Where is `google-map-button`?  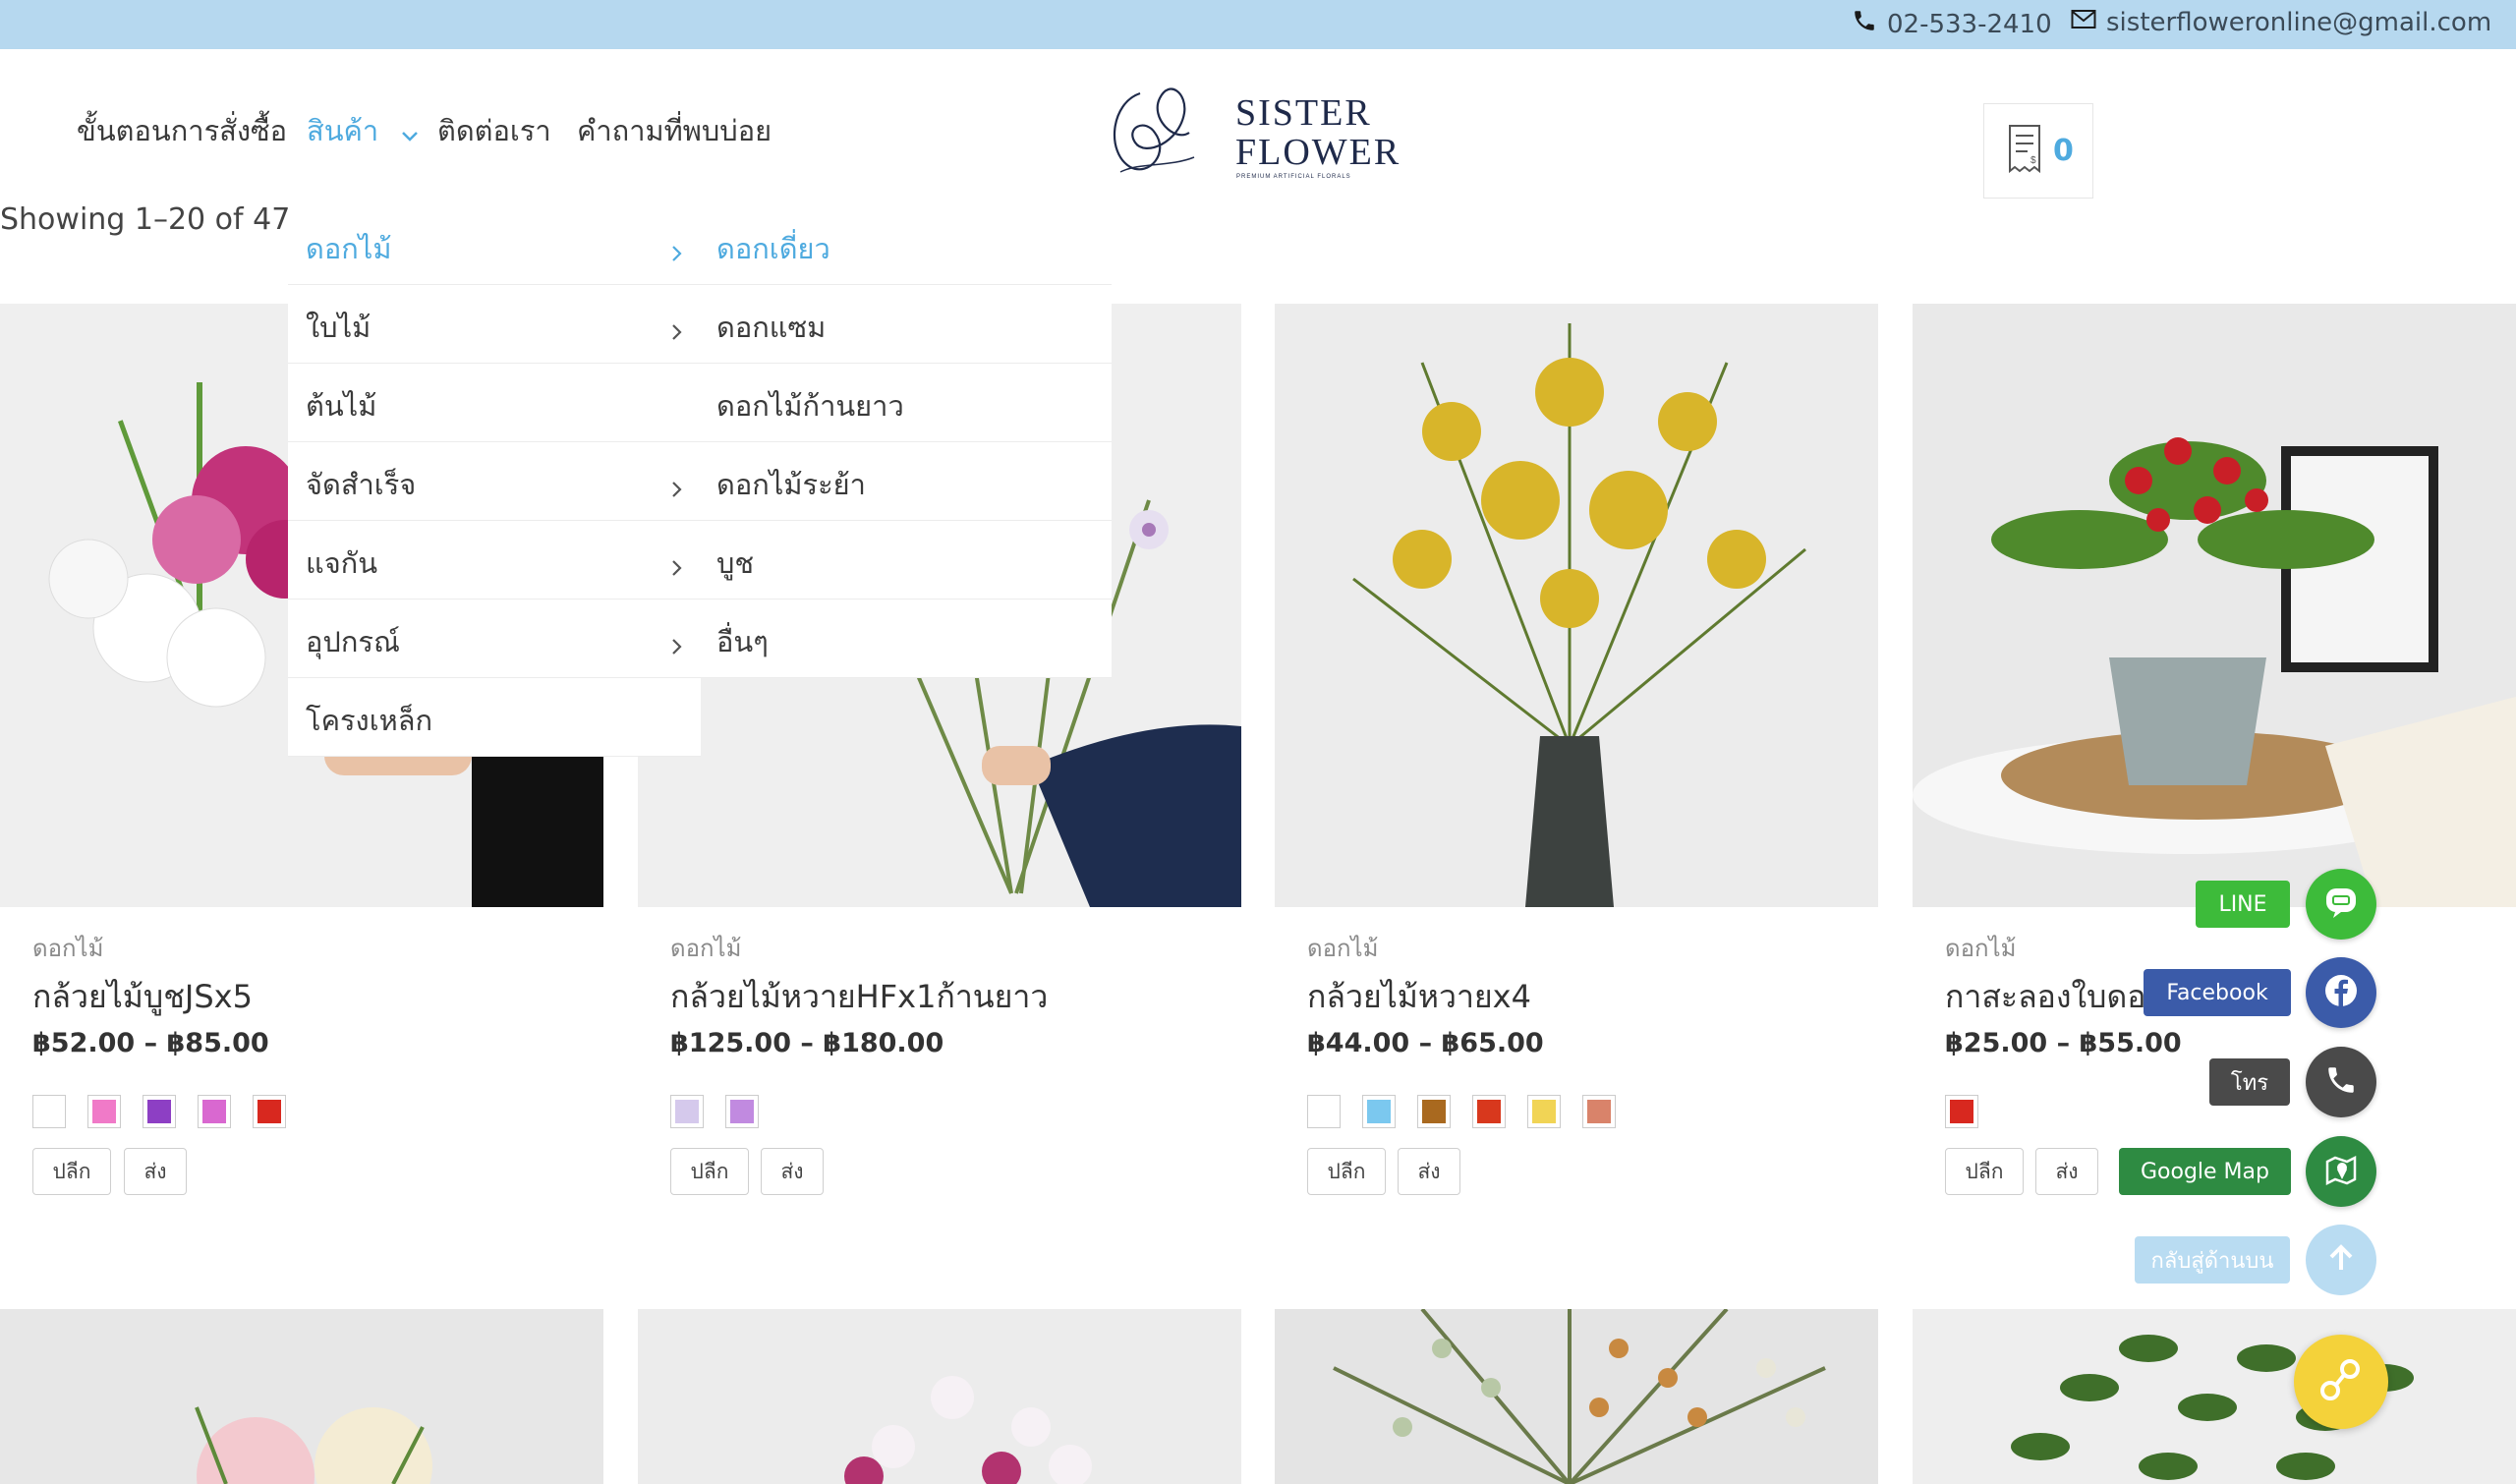
google-map-button is located at coordinates (2341, 1171).